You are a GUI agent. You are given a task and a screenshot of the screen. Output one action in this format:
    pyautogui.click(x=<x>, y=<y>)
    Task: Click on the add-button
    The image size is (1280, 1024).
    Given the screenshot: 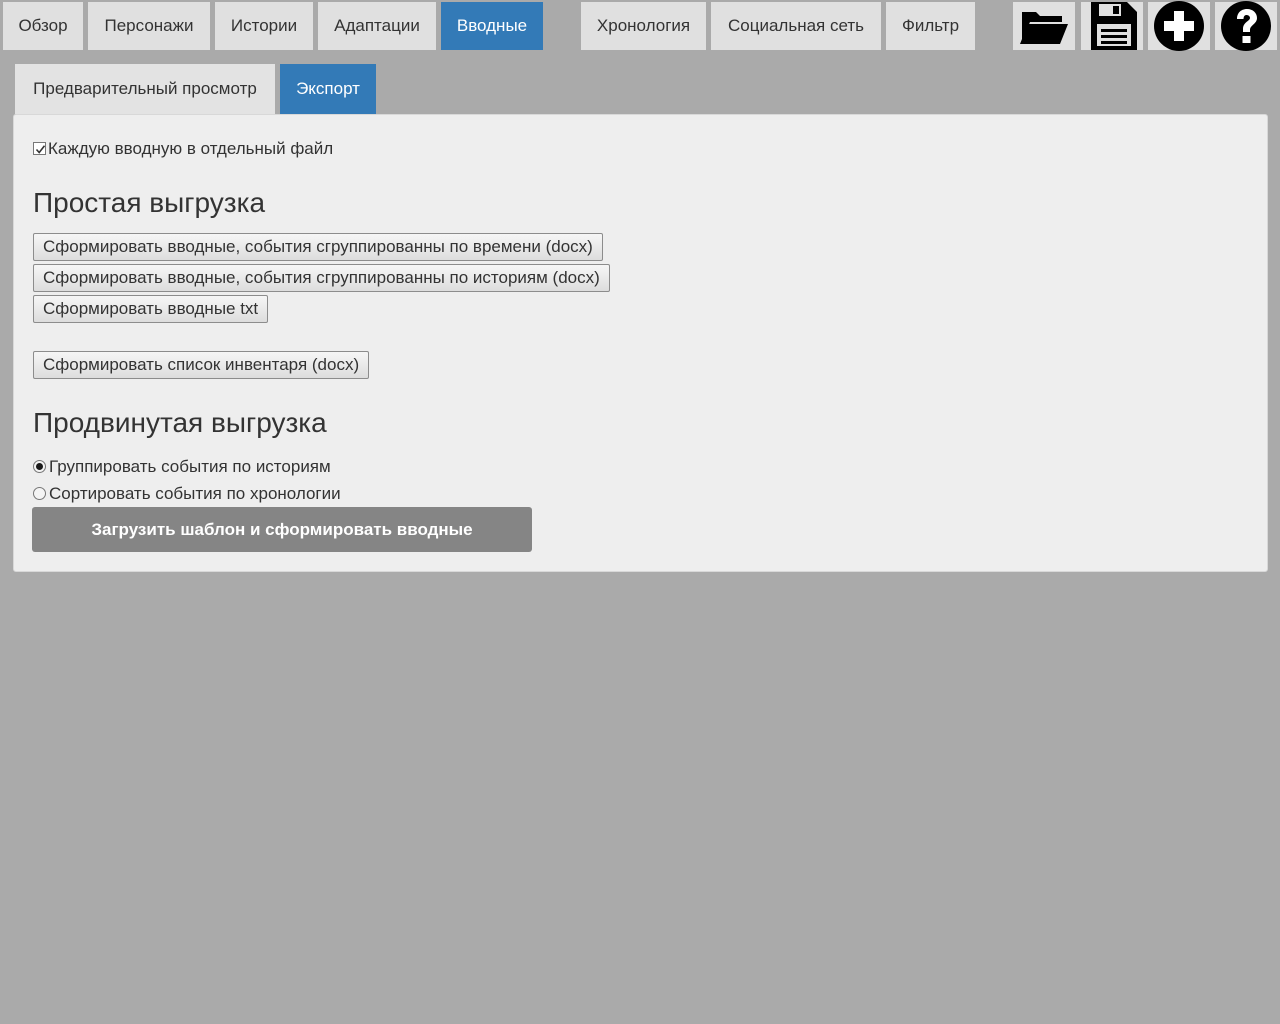 What is the action you would take?
    pyautogui.click(x=1179, y=26)
    